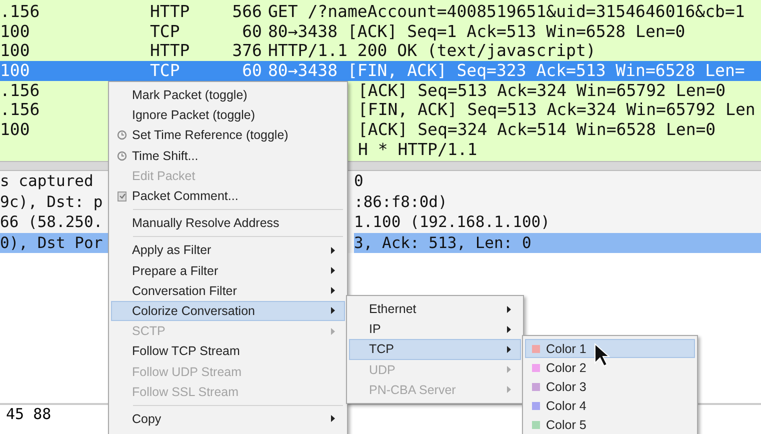 This screenshot has height=434, width=761. What do you see at coordinates (228, 135) in the screenshot?
I see `menu-item: Set Time Reference (toggle)` at bounding box center [228, 135].